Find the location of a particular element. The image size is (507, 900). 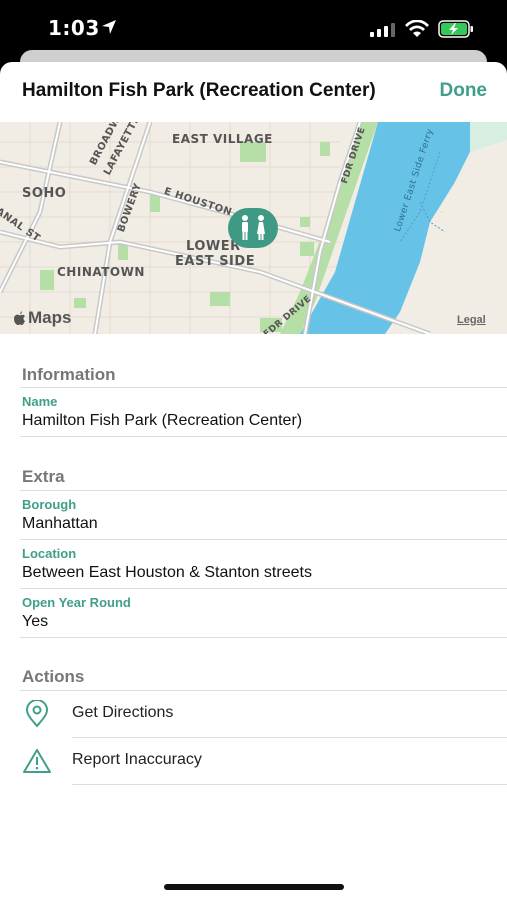

field-label-borough: Borough is located at coordinates (49, 504).